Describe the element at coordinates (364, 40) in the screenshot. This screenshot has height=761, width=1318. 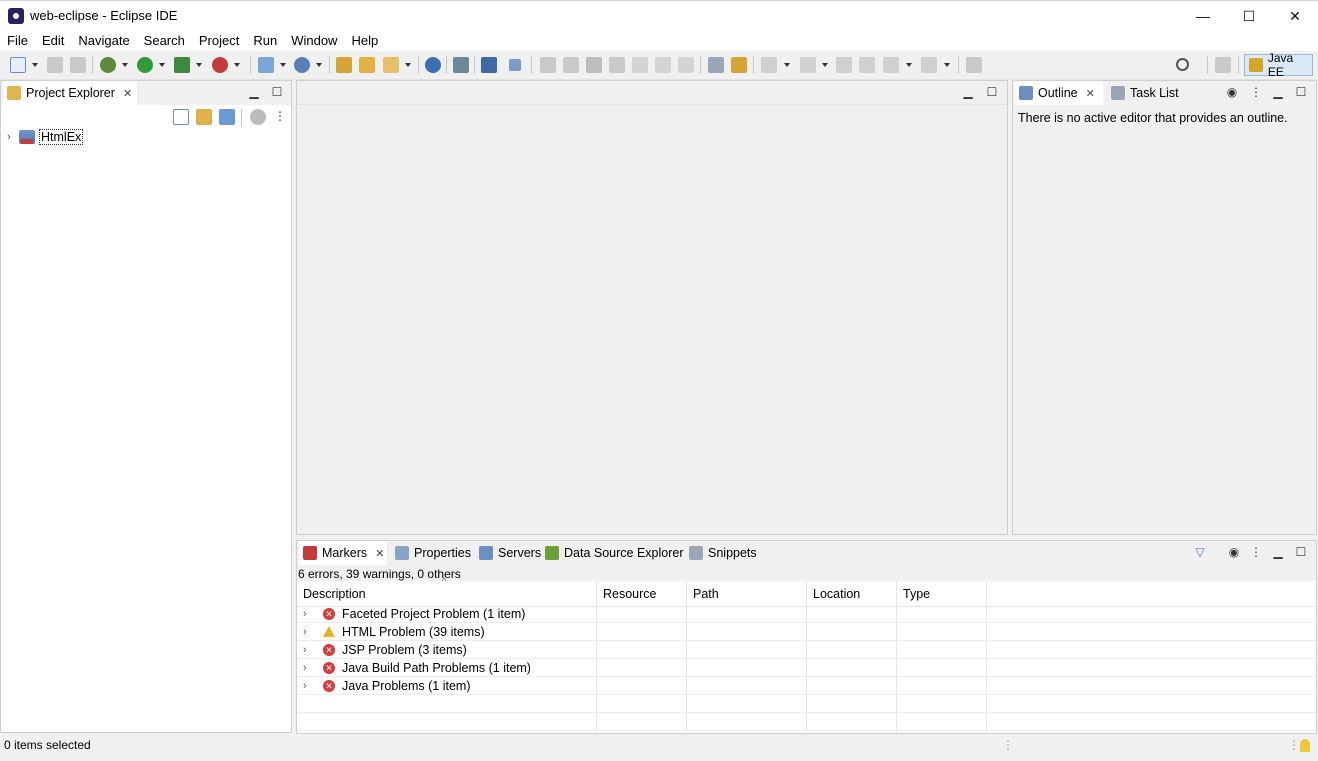
I see `menu-help: Help` at that location.